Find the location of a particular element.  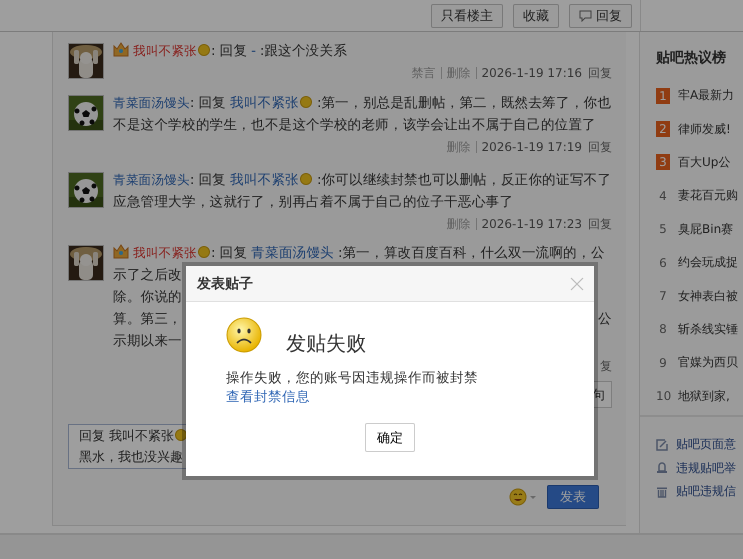

error-message: 操作失败，您的账号因违规操作而被封禁 查看封禁信息 is located at coordinates (352, 388).